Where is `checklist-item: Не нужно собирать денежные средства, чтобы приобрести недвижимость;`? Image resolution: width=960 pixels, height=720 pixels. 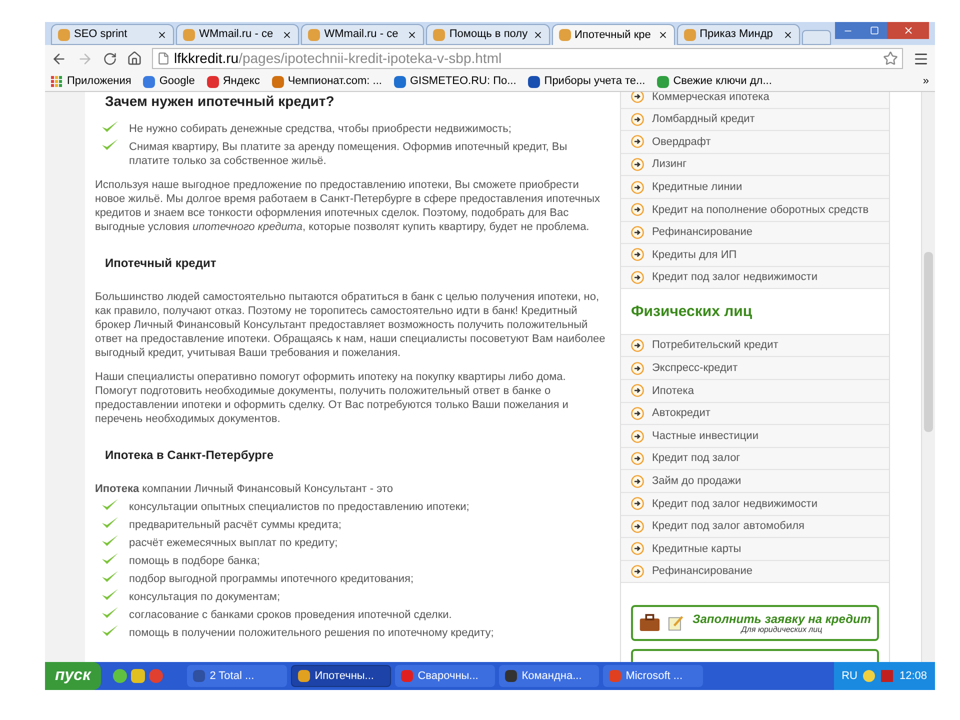 checklist-item: Не нужно собирать денежные средства, чтобы приобрести недвижимость; is located at coordinates (320, 129).